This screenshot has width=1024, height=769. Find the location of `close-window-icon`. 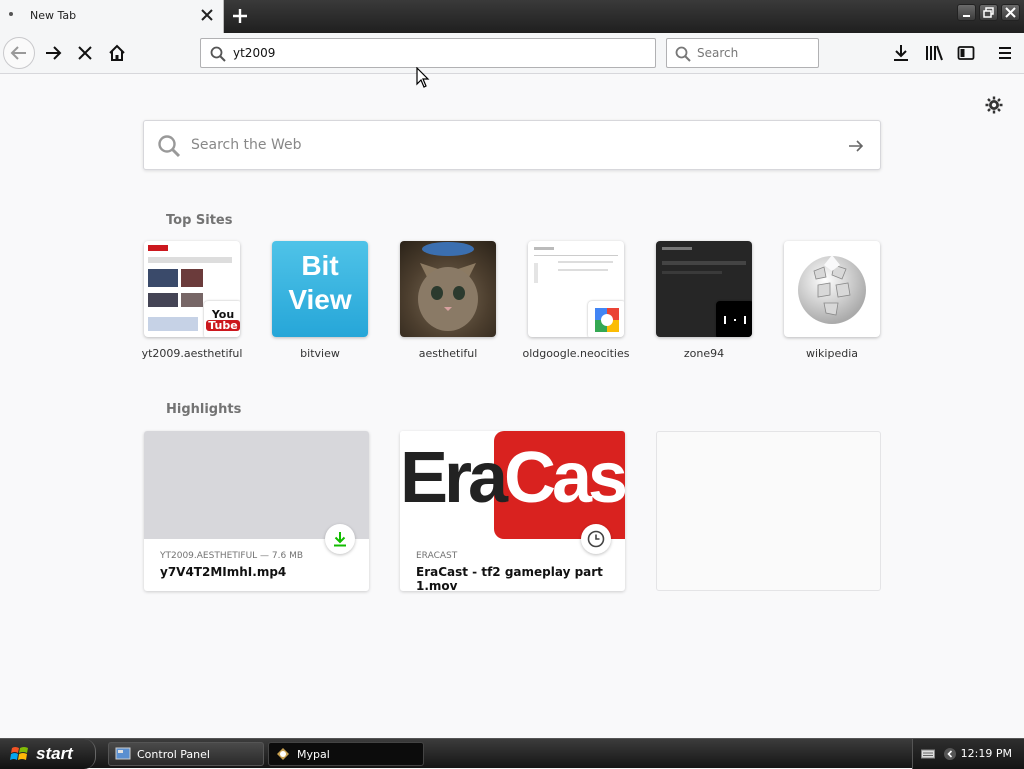

close-window-icon is located at coordinates (1010, 12).